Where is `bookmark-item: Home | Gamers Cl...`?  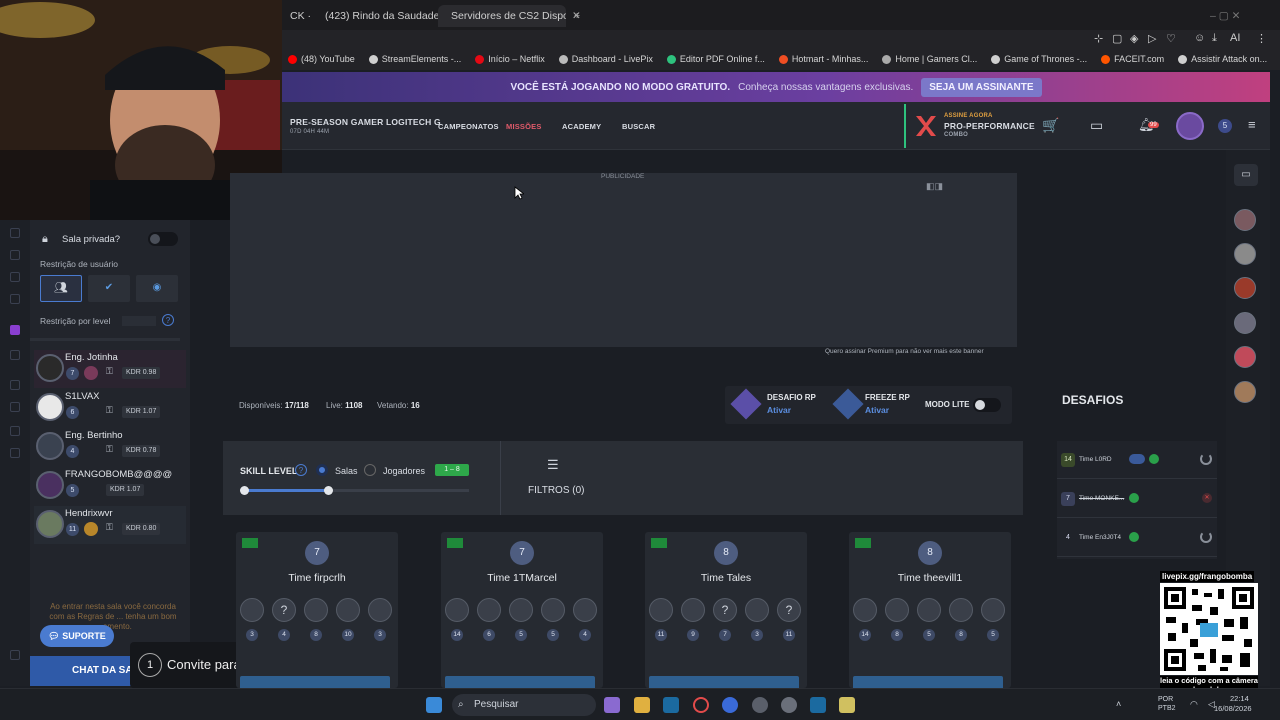
bookmark-item: Home | Gamers Cl... is located at coordinates (929, 59).